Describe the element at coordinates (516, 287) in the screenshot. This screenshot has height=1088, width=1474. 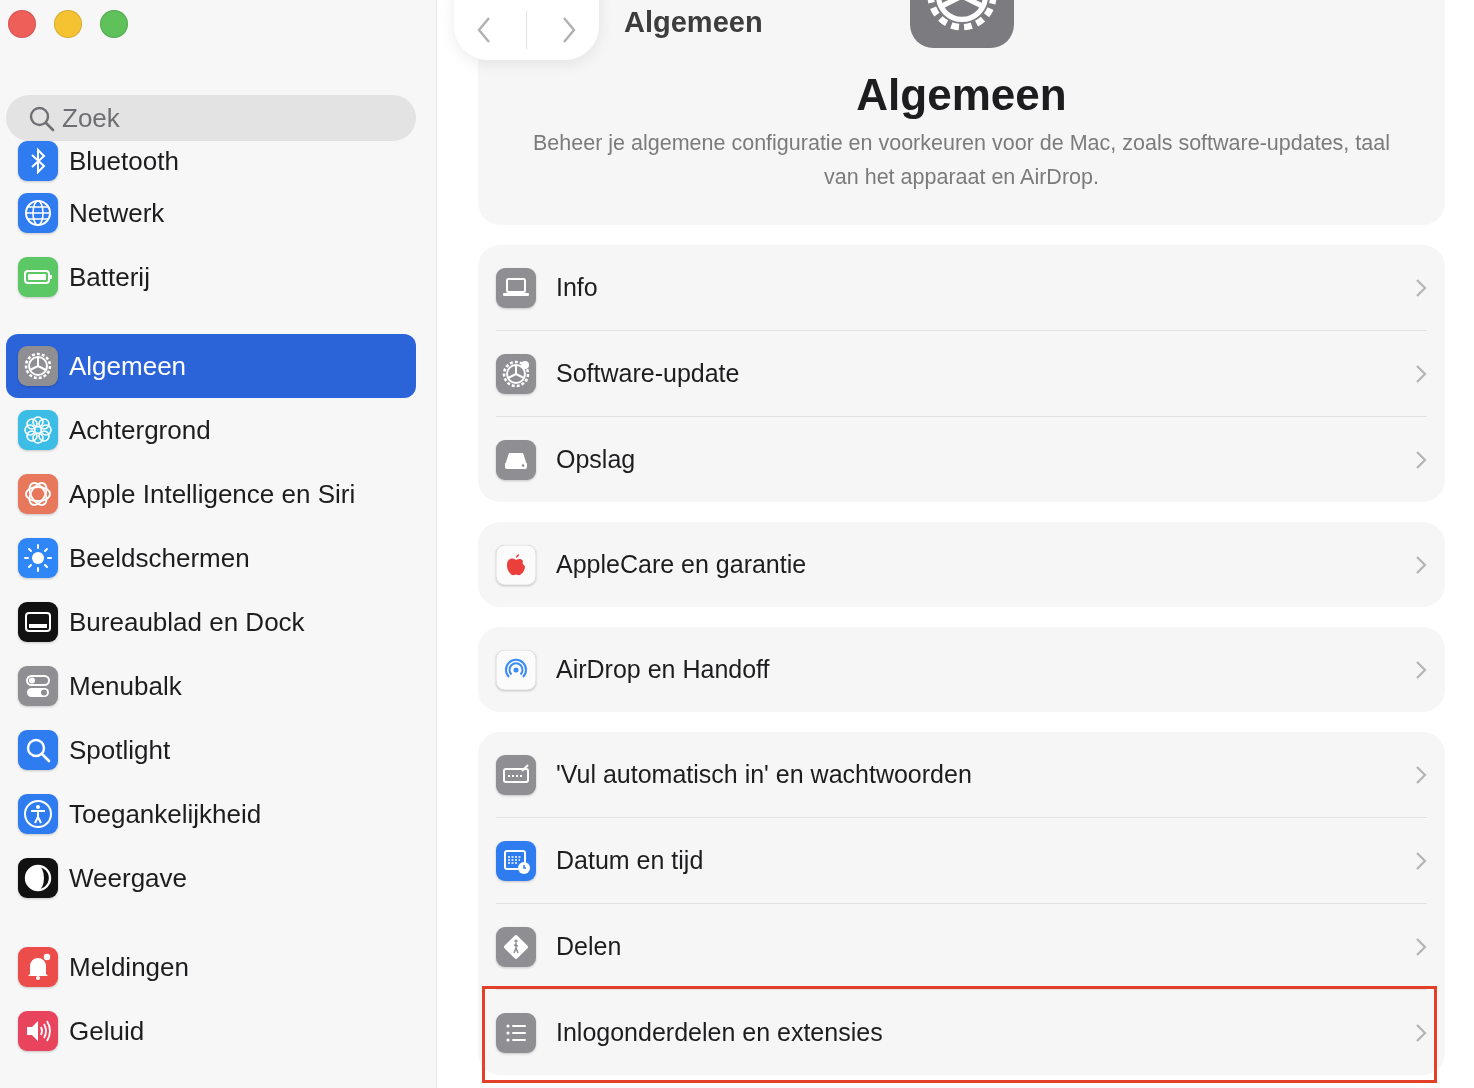
I see `laptop-icon` at that location.